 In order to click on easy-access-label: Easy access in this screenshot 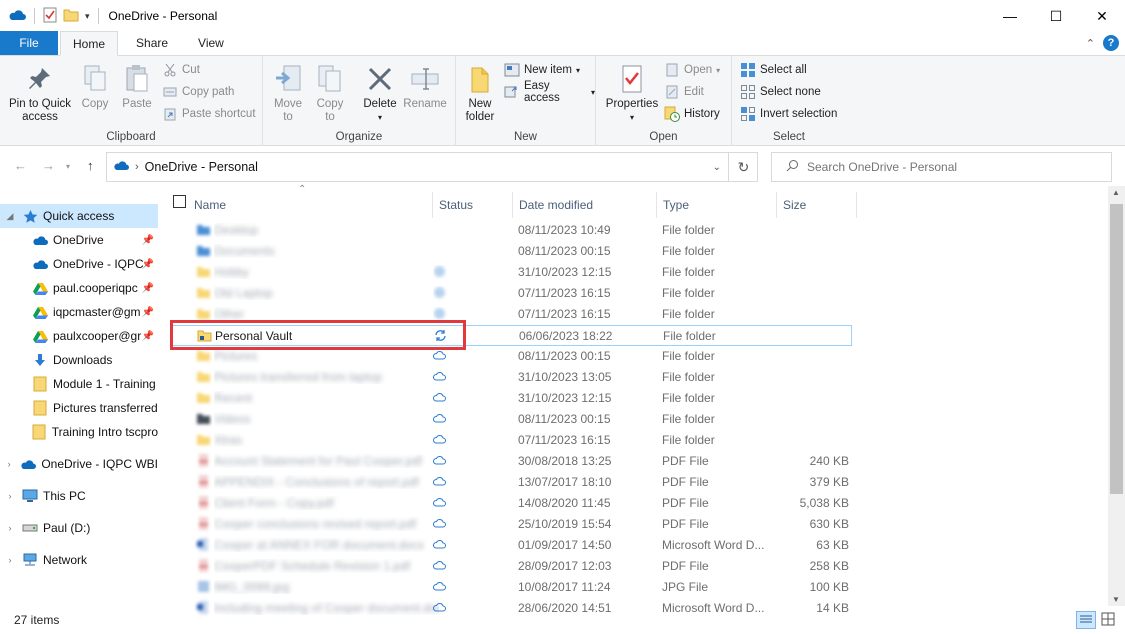, I will do `click(542, 92)`.